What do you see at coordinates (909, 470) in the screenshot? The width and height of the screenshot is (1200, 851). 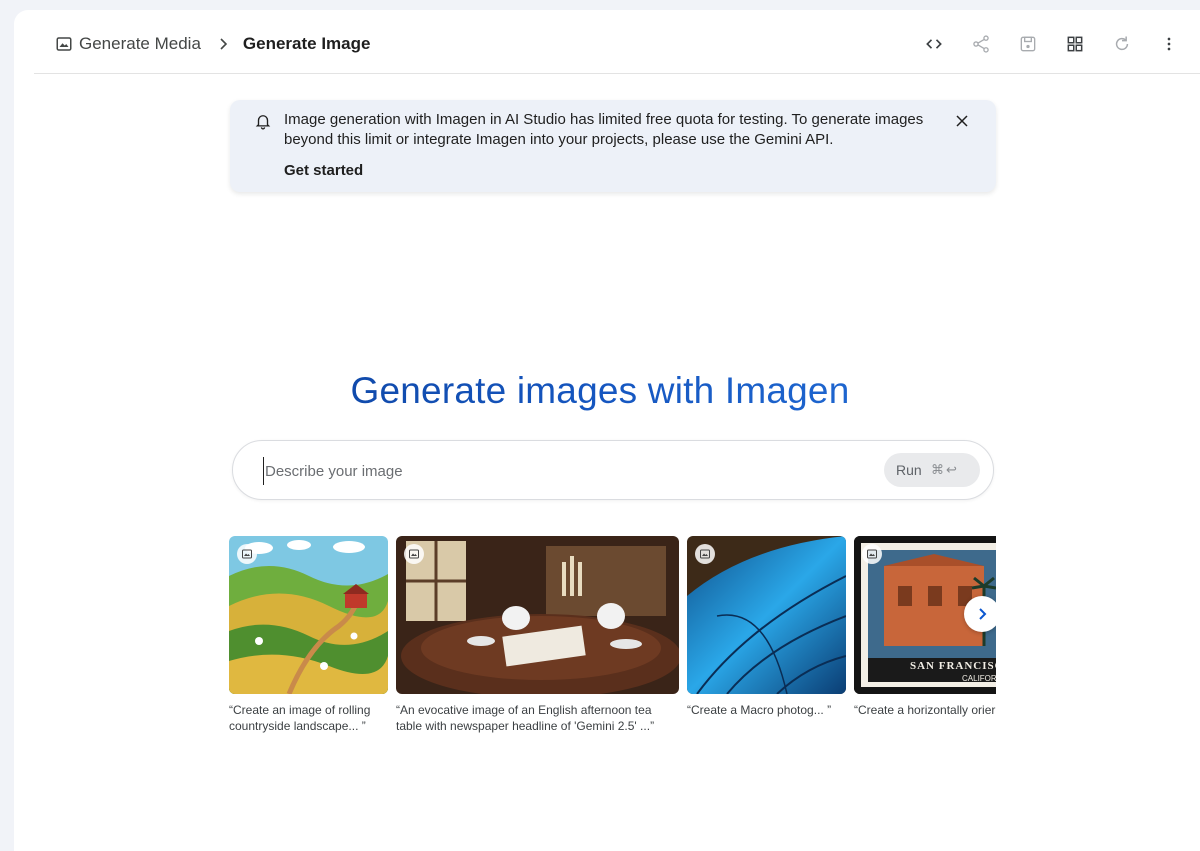 I see `run-label: Run` at bounding box center [909, 470].